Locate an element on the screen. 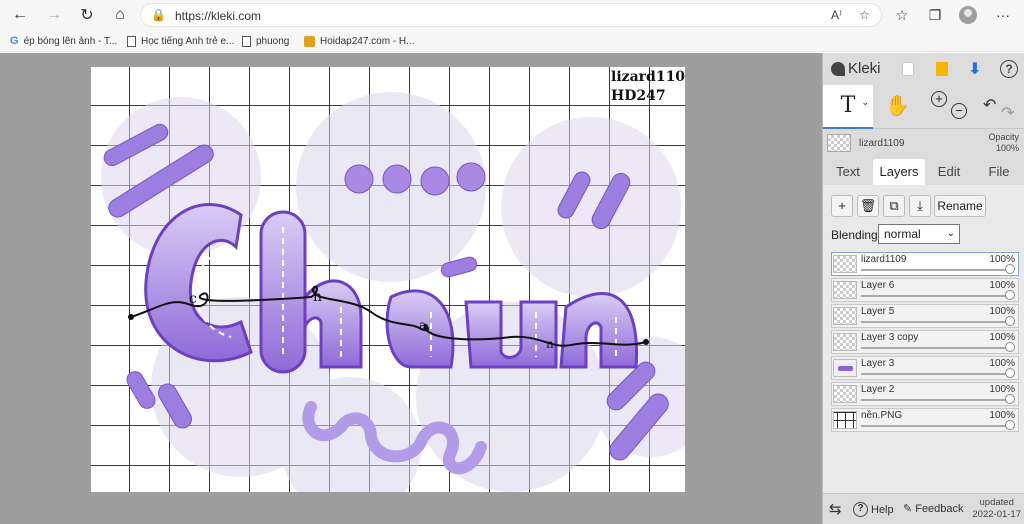 This screenshot has height=524, width=1024. favorite-add-icon: ☆ is located at coordinates (864, 15).